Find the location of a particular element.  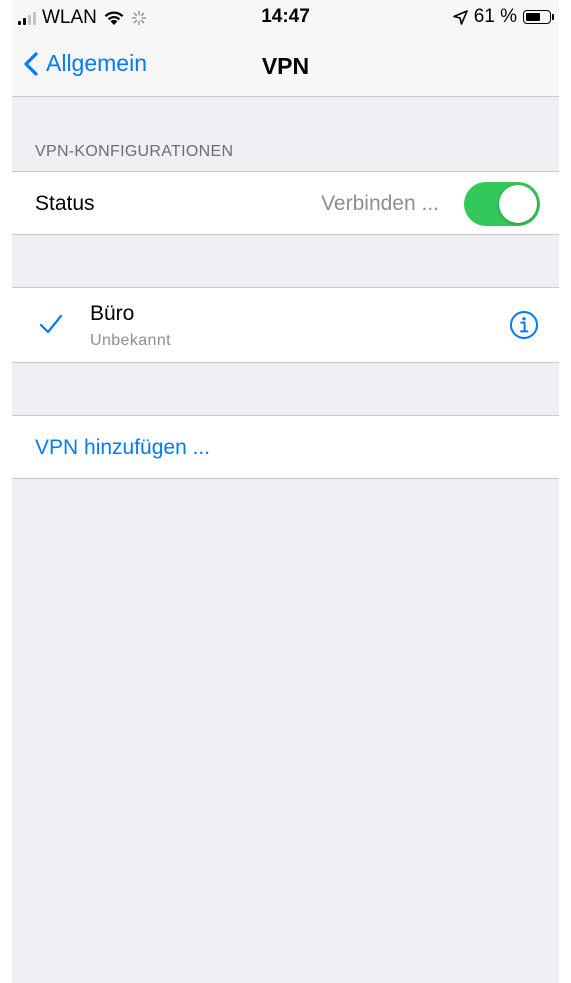

section-header: VPN-KONFIGURATIONEN is located at coordinates (134, 151).